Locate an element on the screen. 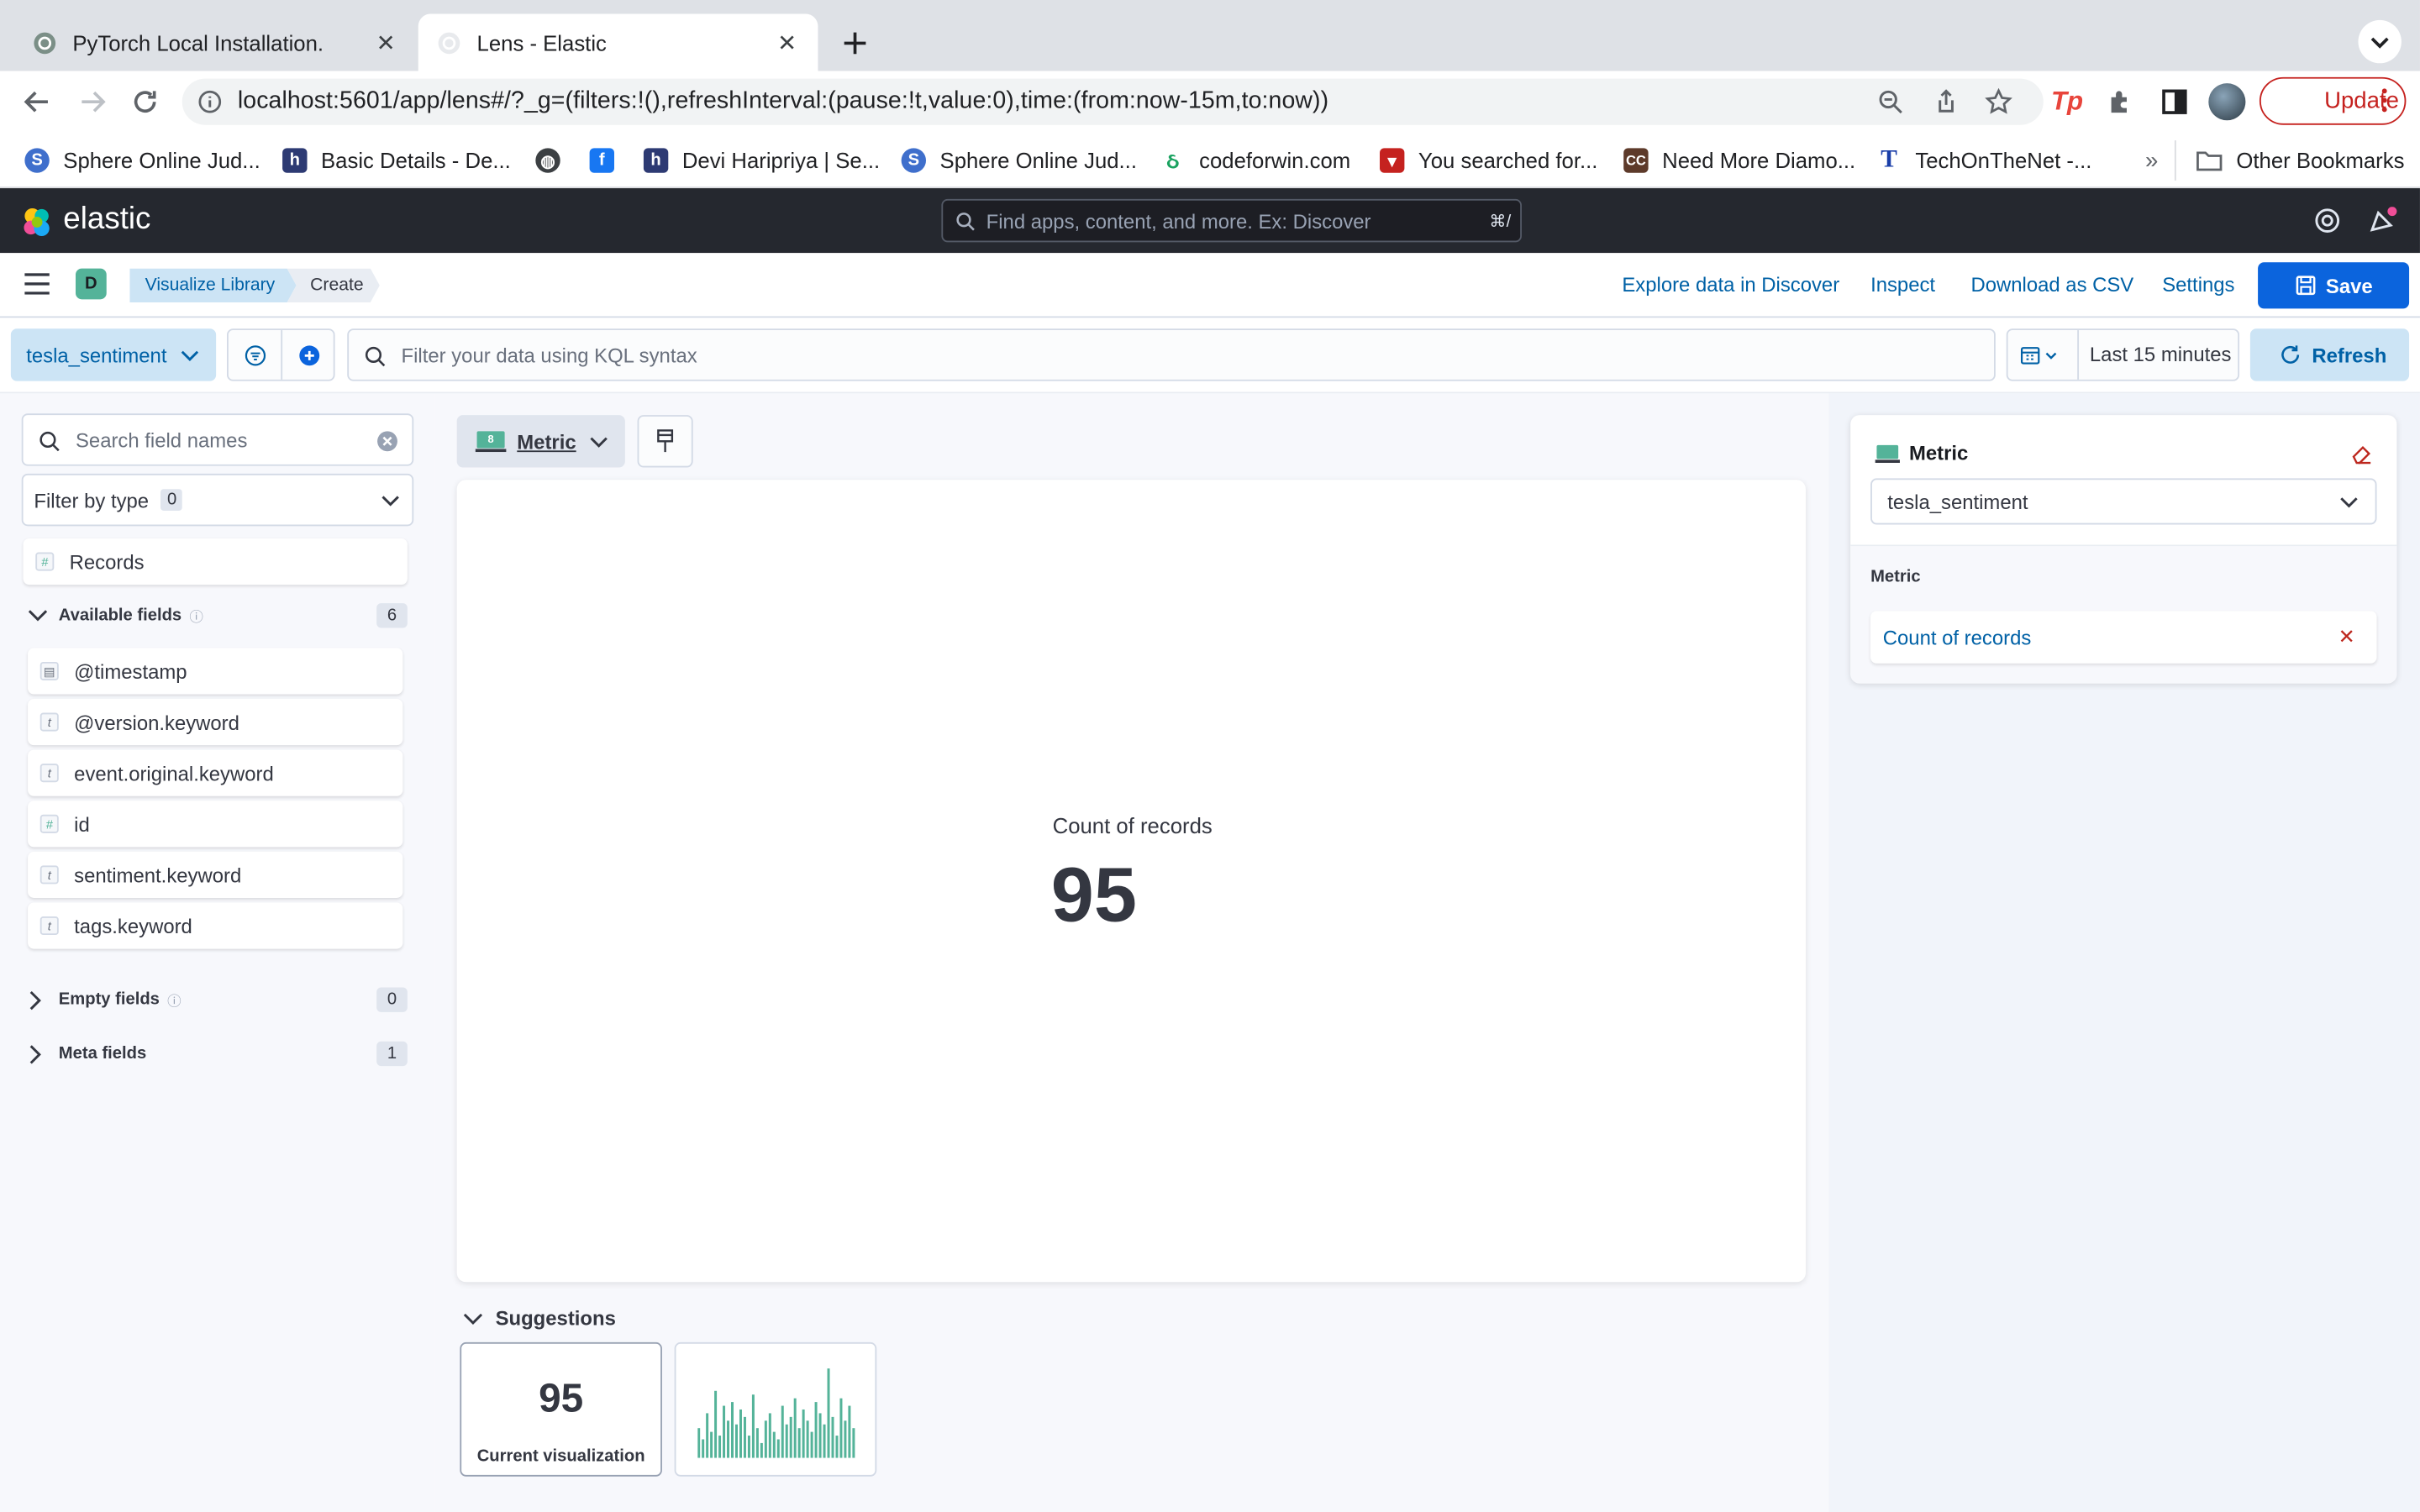 The image size is (2420, 1512). search-field-names-placeholder: Search field names is located at coordinates (161, 440).